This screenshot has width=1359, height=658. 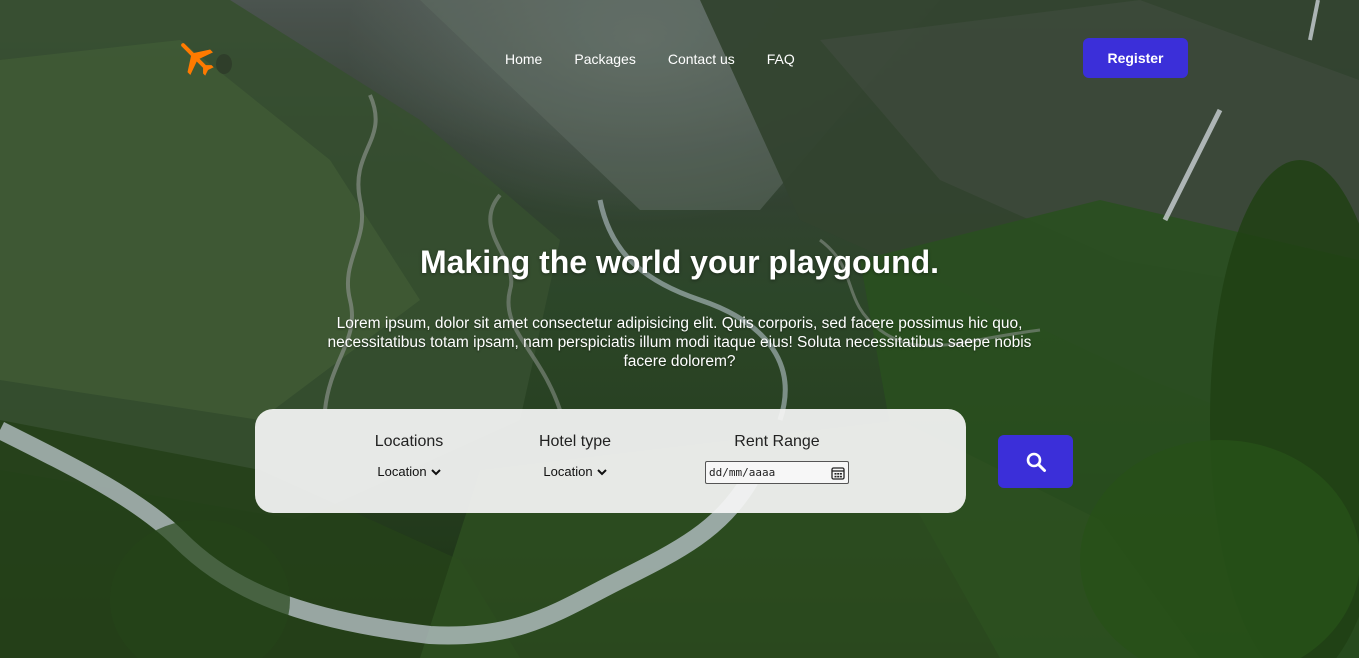 What do you see at coordinates (777, 458) in the screenshot?
I see `rent-range-field: Rent Range dd/mm/aaaa` at bounding box center [777, 458].